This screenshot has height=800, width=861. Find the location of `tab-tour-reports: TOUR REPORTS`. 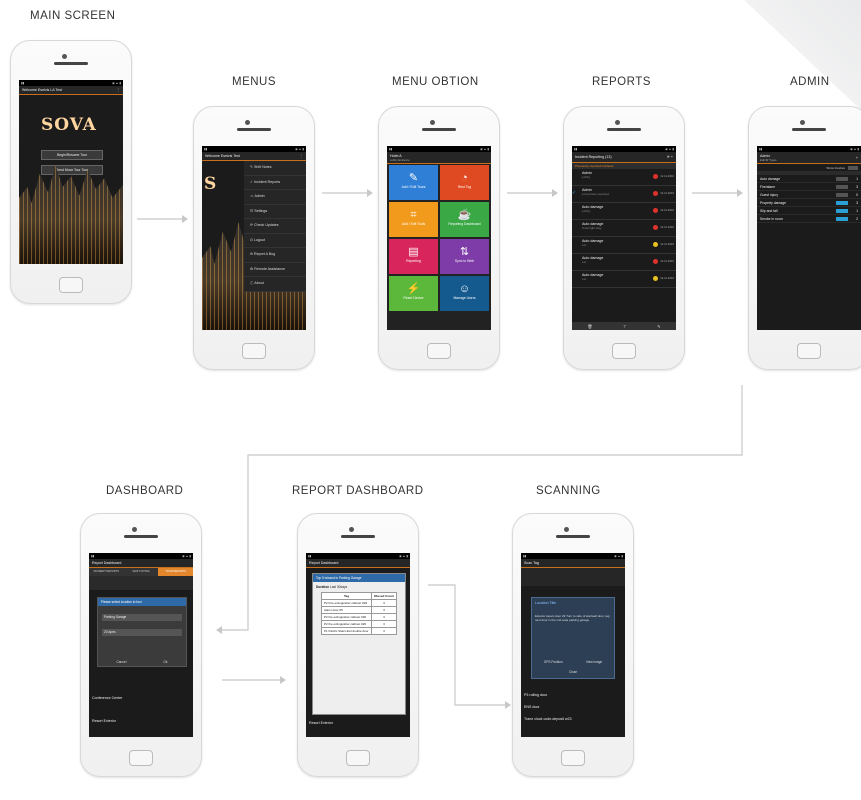

tab-tour-reports: TOUR REPORTS is located at coordinates (175, 572).